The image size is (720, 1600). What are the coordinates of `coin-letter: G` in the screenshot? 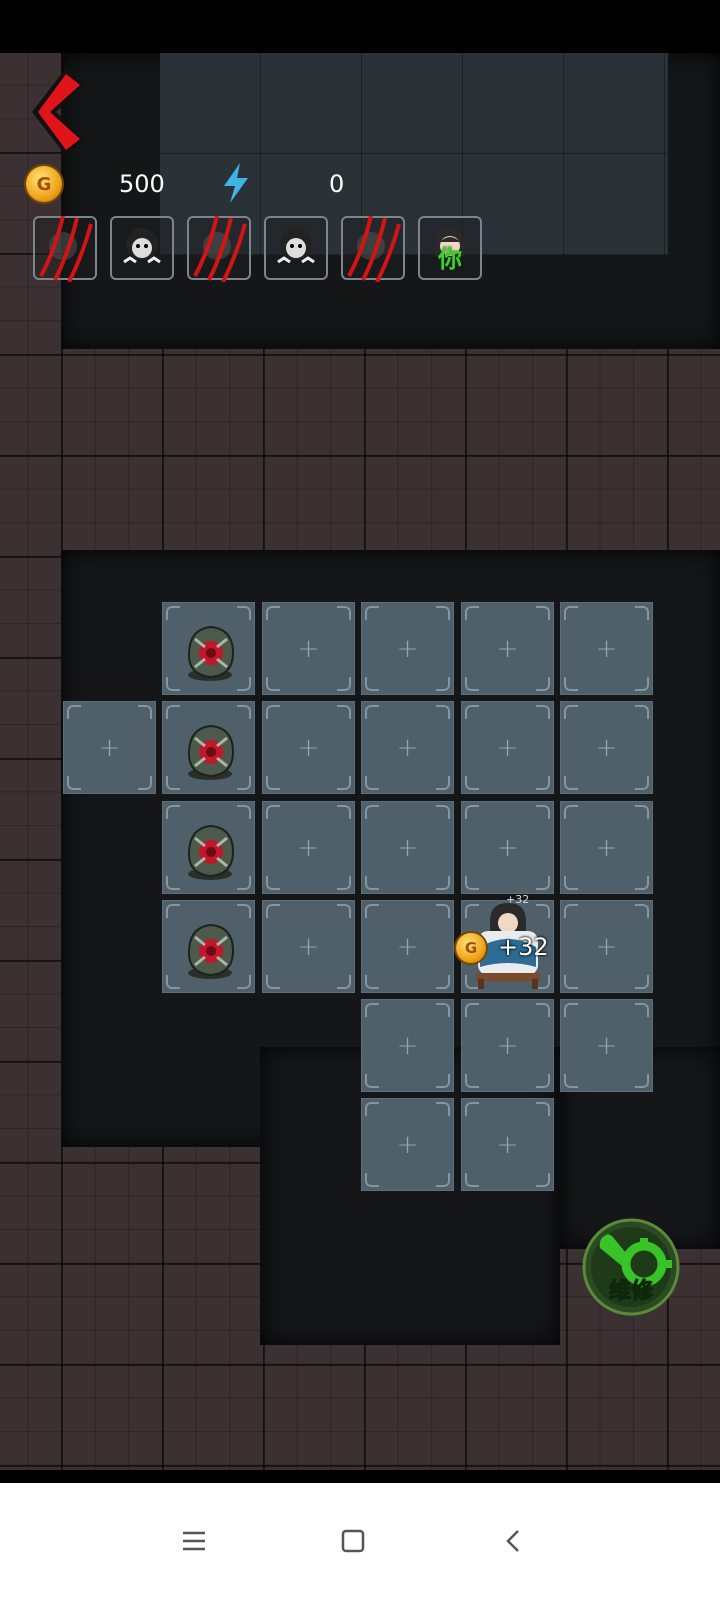 It's located at (44, 184).